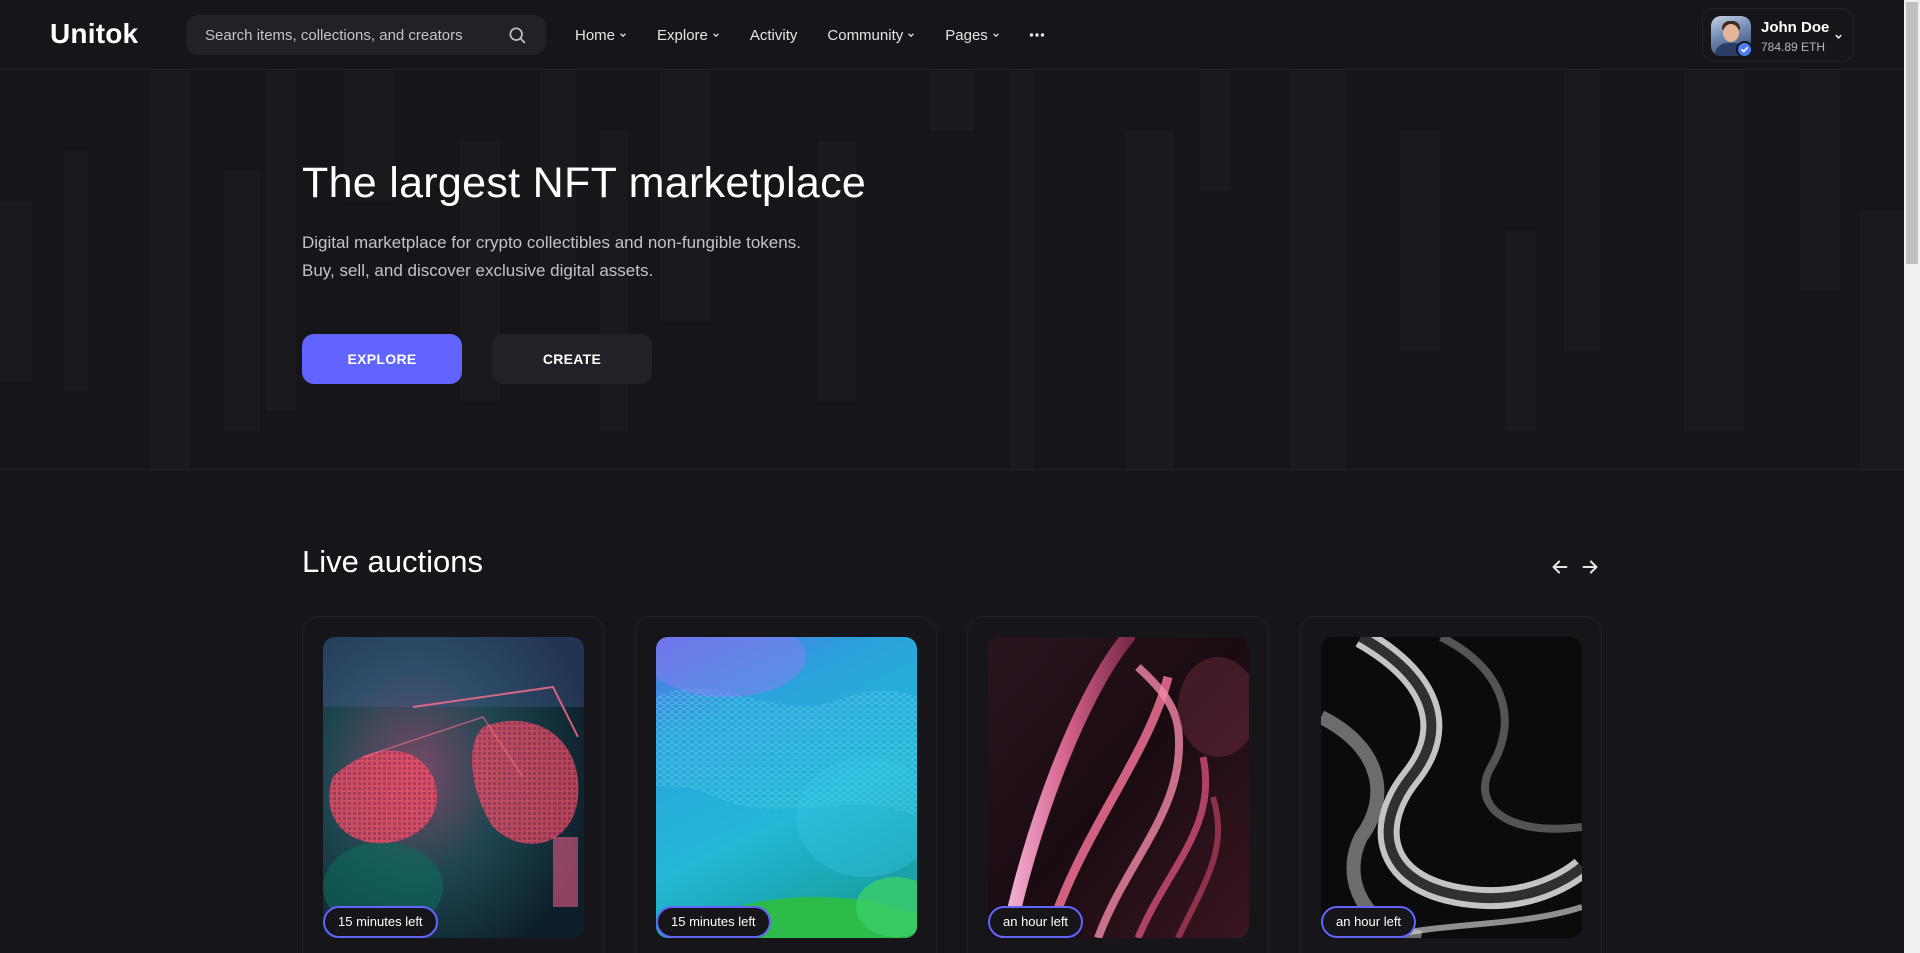  Describe the element at coordinates (1912, 476) in the screenshot. I see `page-scrollbar` at that location.